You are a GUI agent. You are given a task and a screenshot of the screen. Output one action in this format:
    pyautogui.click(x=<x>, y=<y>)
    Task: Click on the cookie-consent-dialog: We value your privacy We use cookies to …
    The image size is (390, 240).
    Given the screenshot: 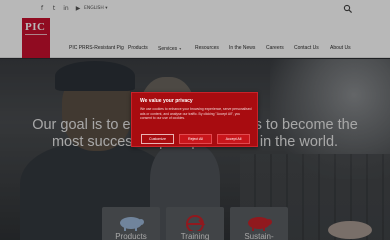 What is the action you would take?
    pyautogui.click(x=194, y=119)
    